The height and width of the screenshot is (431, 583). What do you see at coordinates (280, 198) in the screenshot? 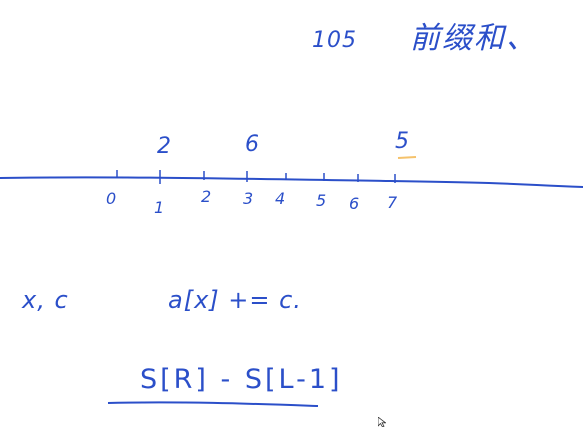
I see `tick-label-4: 4` at bounding box center [280, 198].